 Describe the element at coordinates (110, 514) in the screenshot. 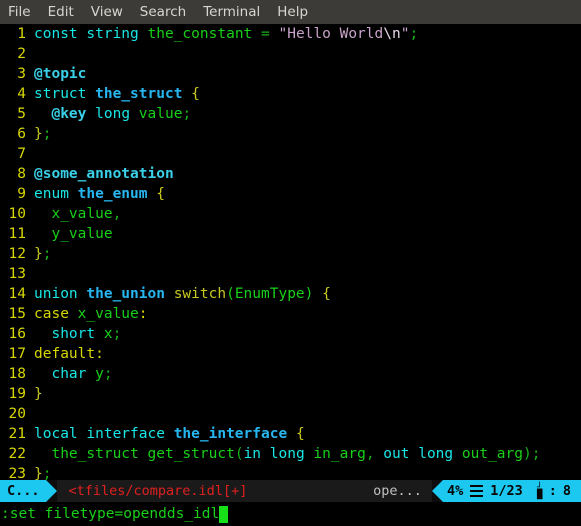

I see `command-line-text: :set filetype=opendds_idl` at that location.